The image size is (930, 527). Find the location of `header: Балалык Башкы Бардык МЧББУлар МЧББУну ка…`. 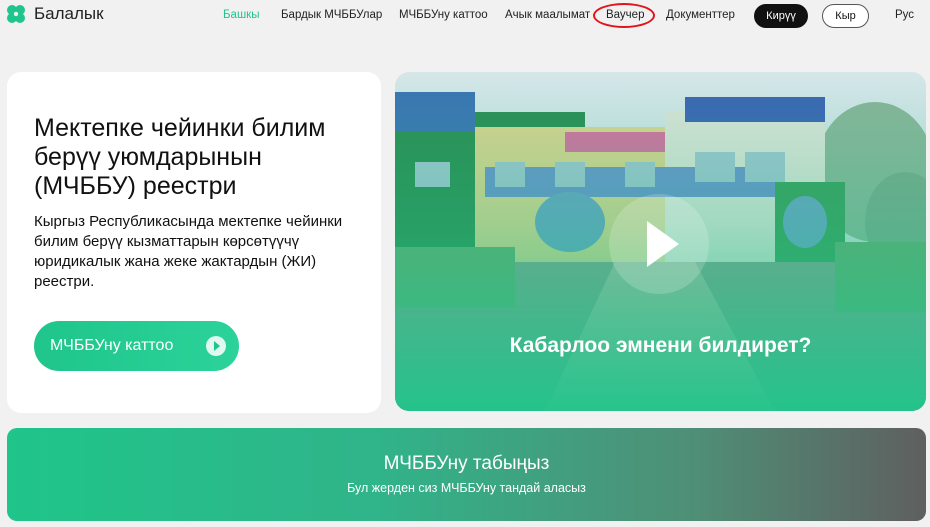

header: Балалык Башкы Бардык МЧББУлар МЧББУну ка… is located at coordinates (465, 16).